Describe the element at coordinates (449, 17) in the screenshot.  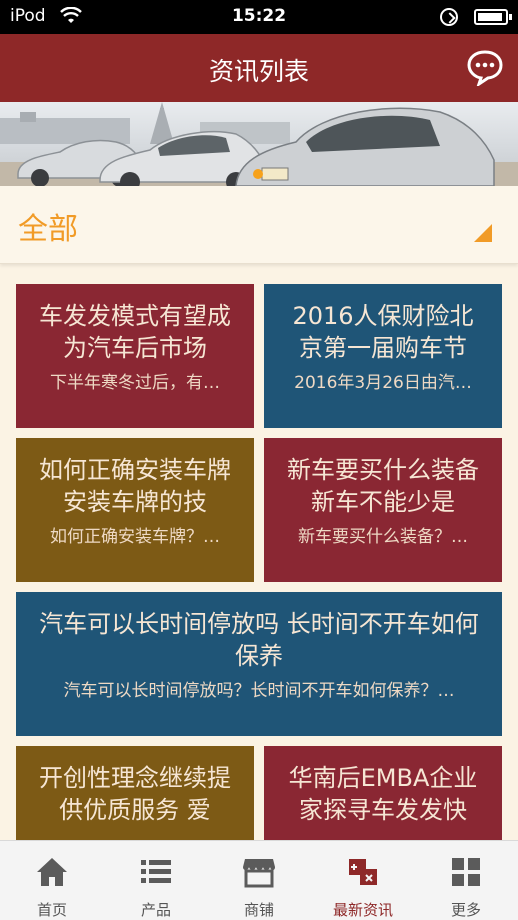
I see `rotation-lock-icon` at that location.